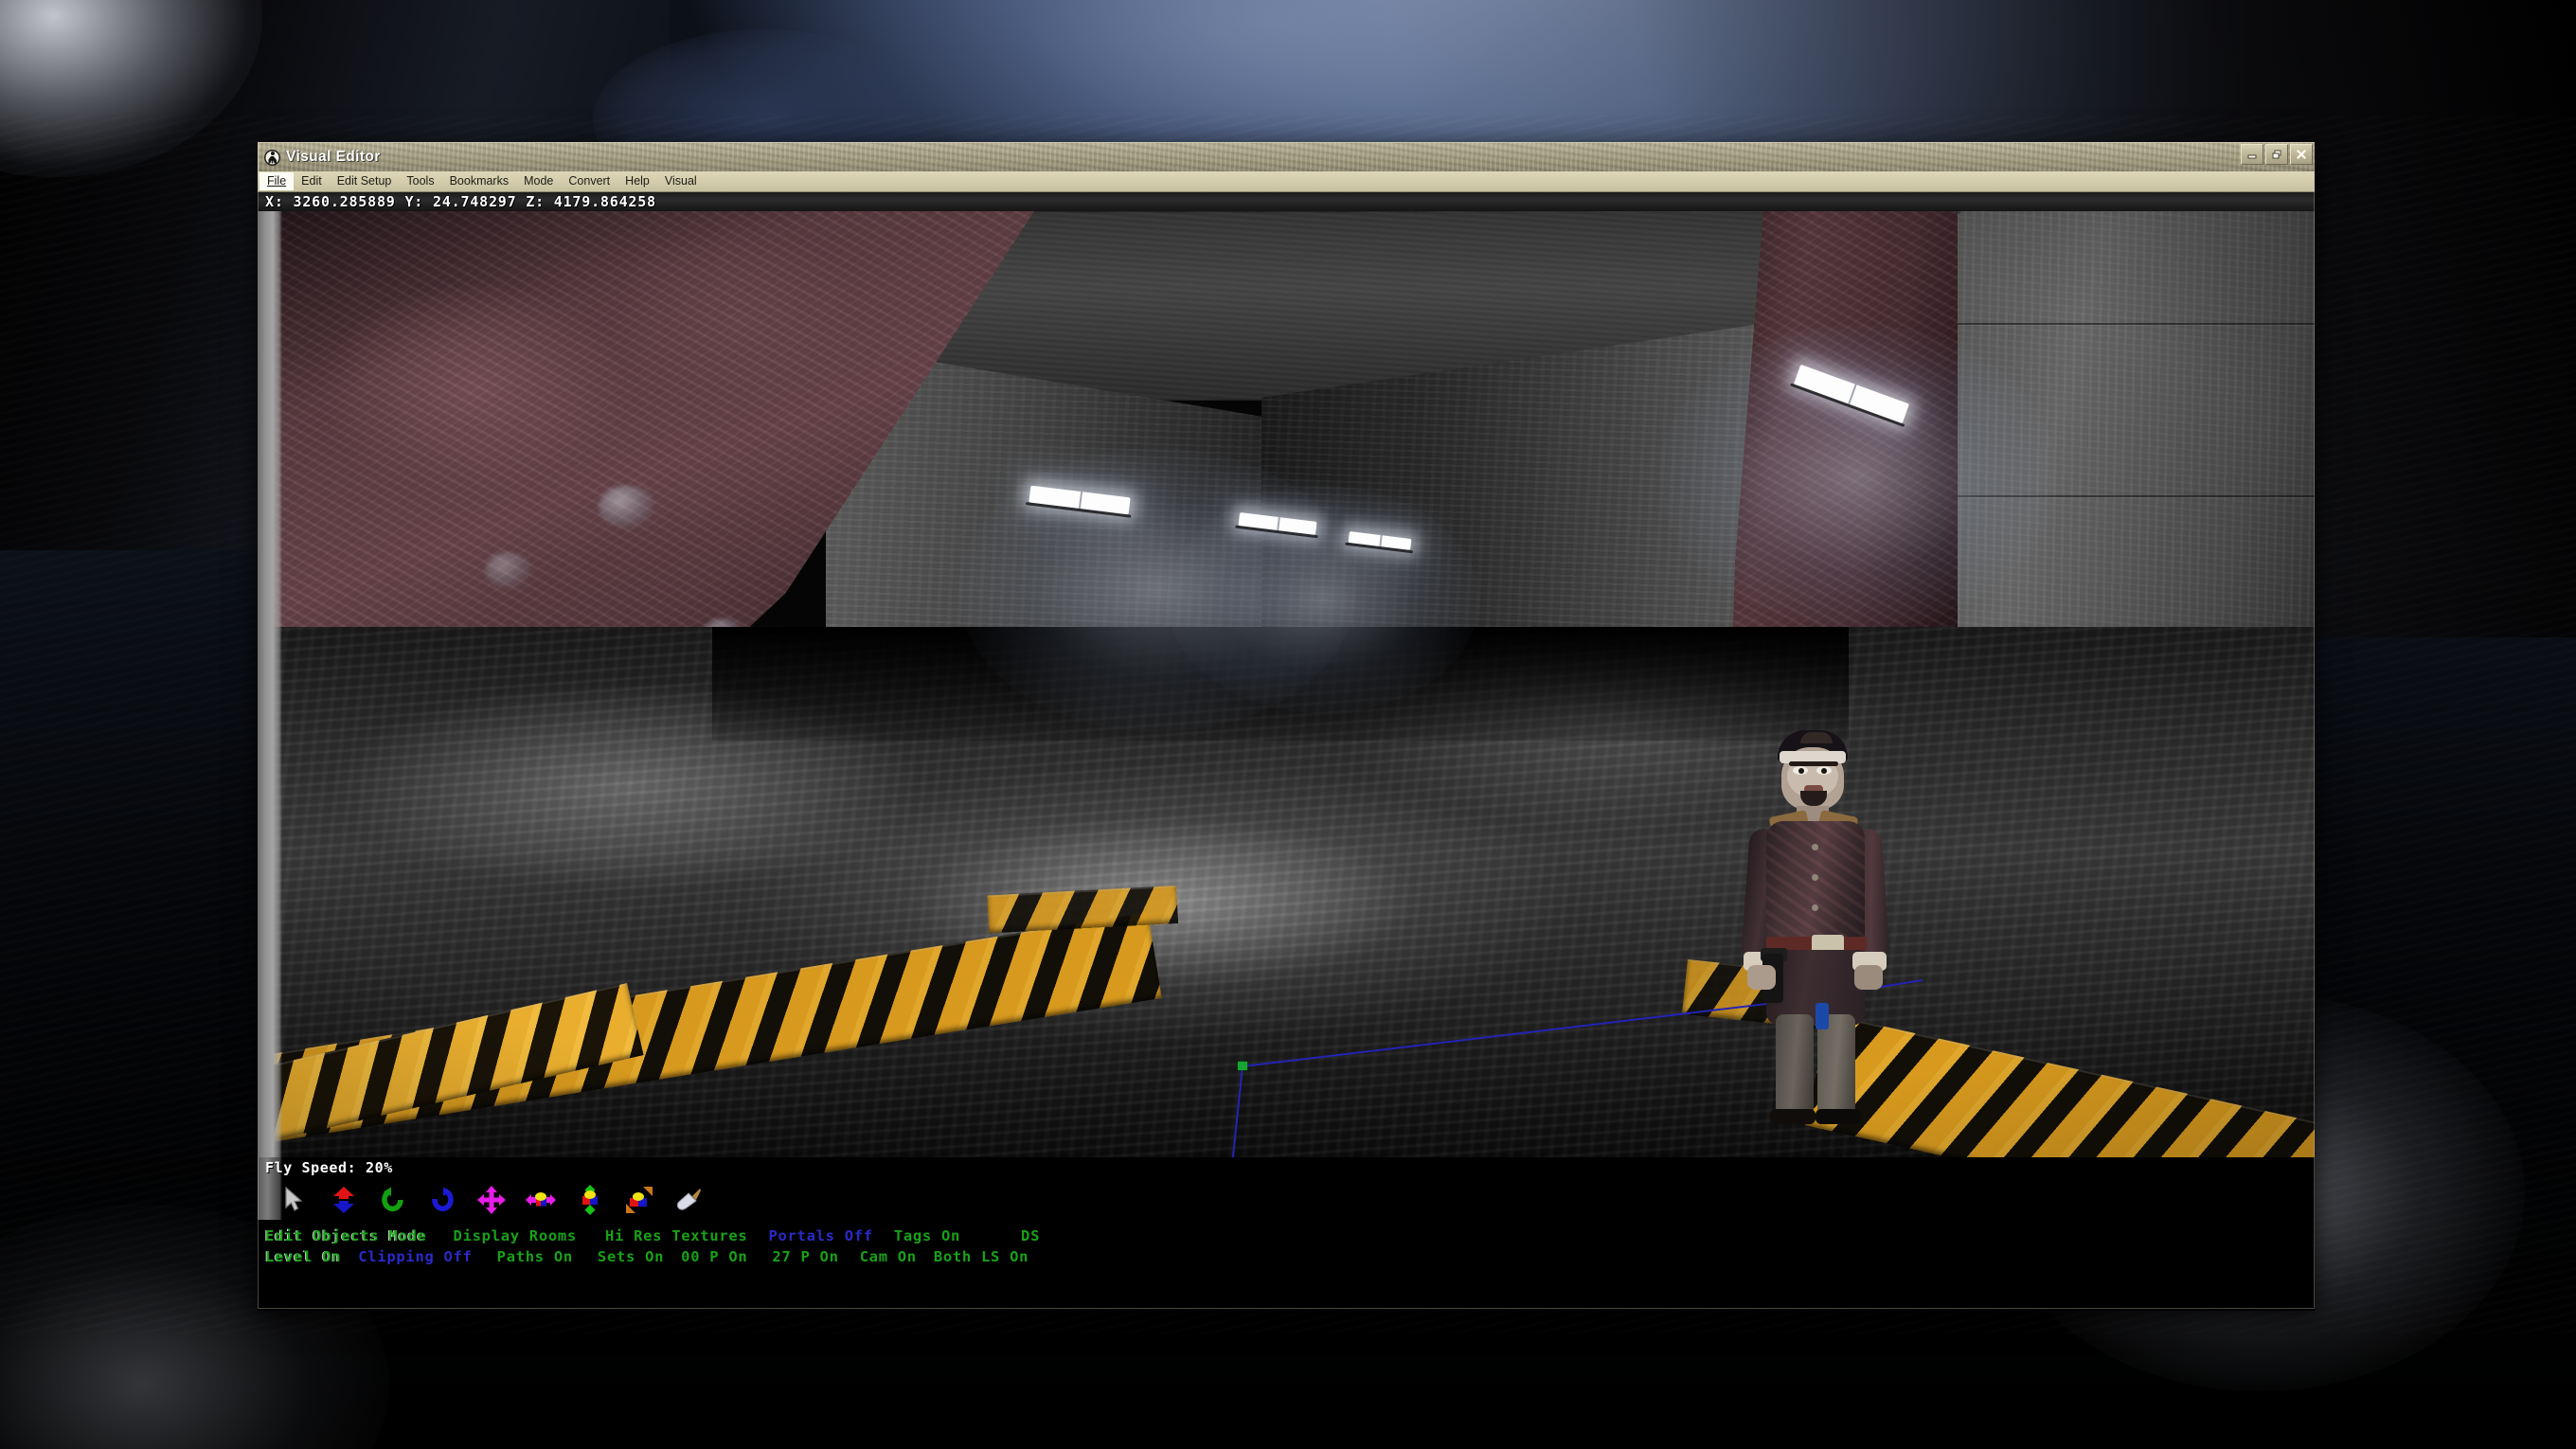  Describe the element at coordinates (714, 1256) in the screenshot. I see `status-00-p: 00 P On` at that location.